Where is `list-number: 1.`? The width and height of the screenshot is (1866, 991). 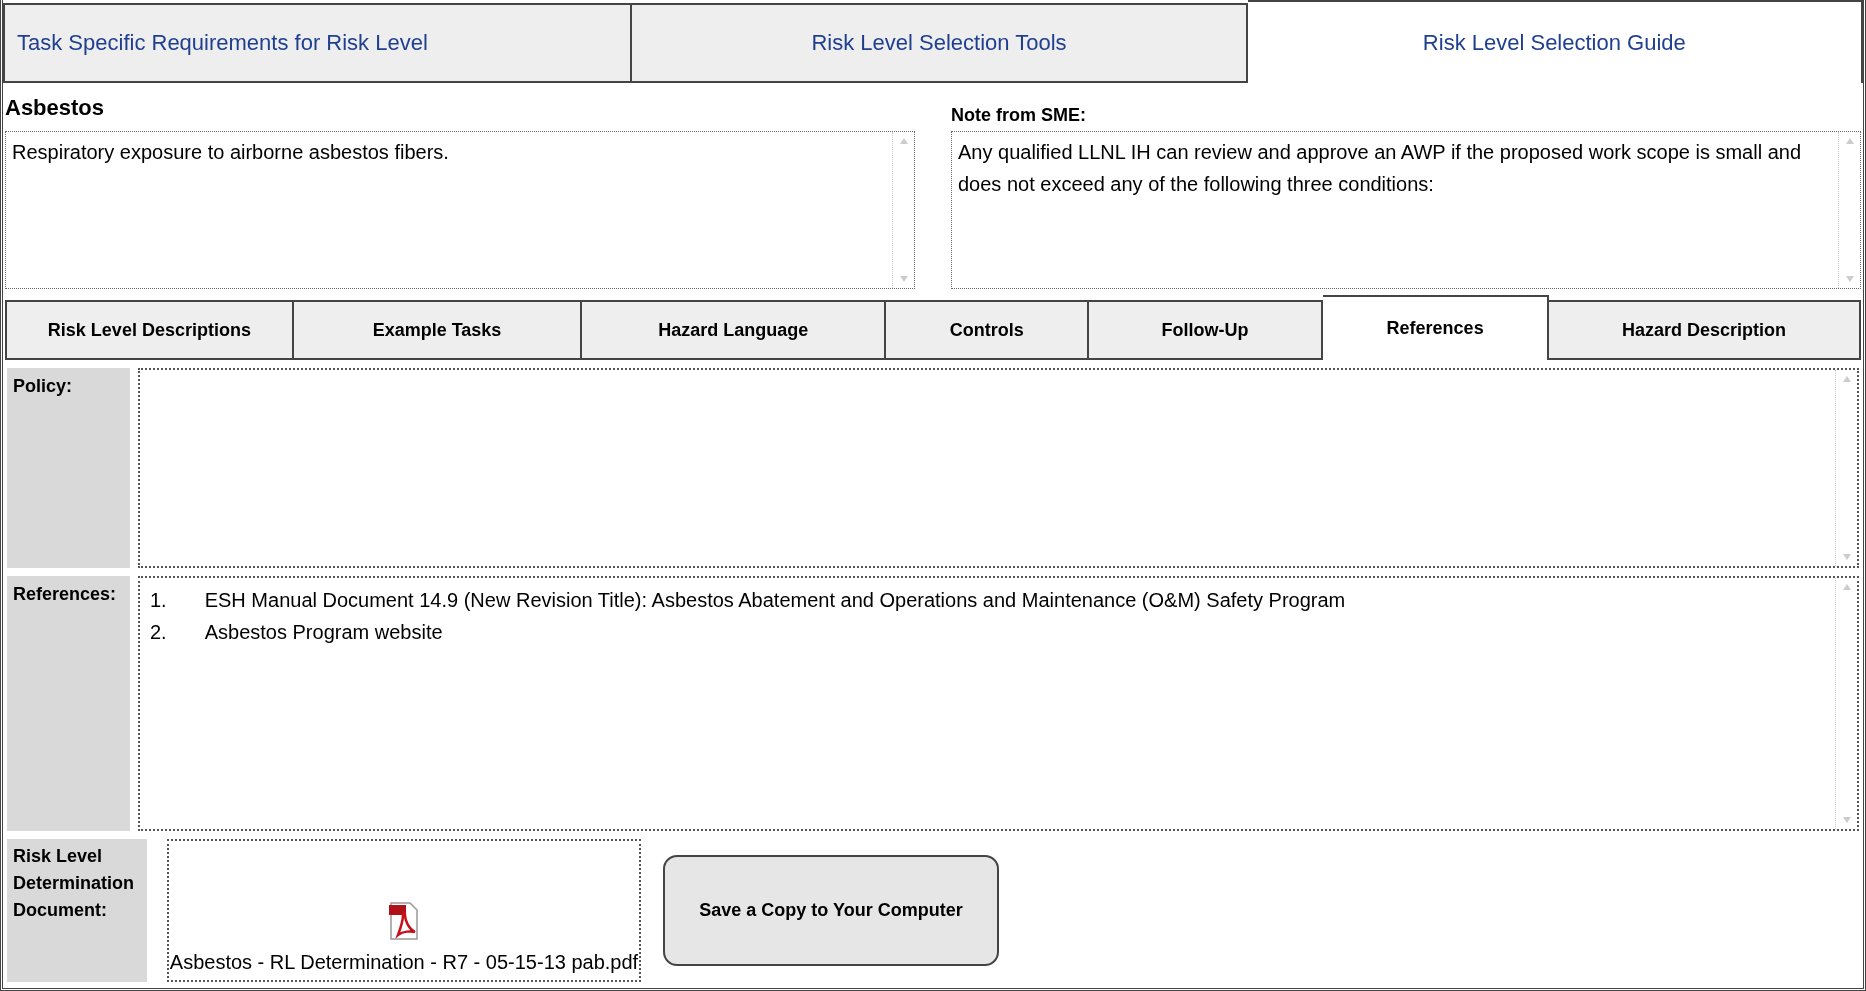 list-number: 1. is located at coordinates (158, 600).